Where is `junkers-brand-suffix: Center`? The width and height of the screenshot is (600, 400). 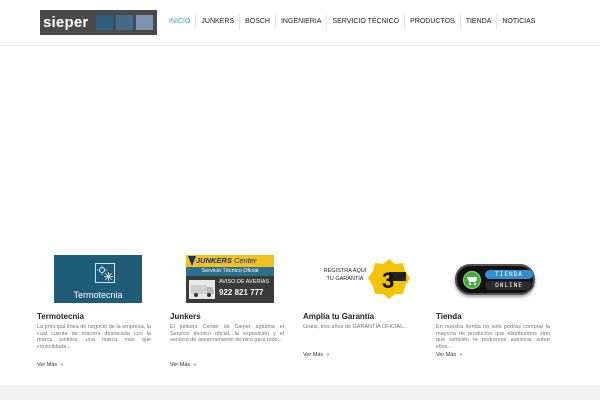
junkers-brand-suffix: Center is located at coordinates (245, 260).